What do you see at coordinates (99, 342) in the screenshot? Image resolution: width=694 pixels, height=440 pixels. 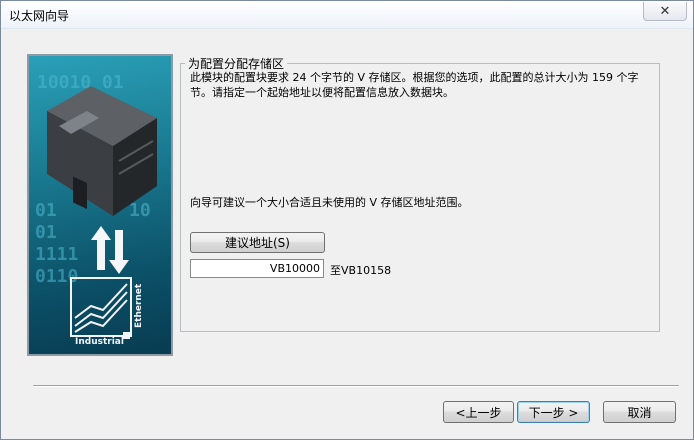 I see `industrial-label: Industrial` at bounding box center [99, 342].